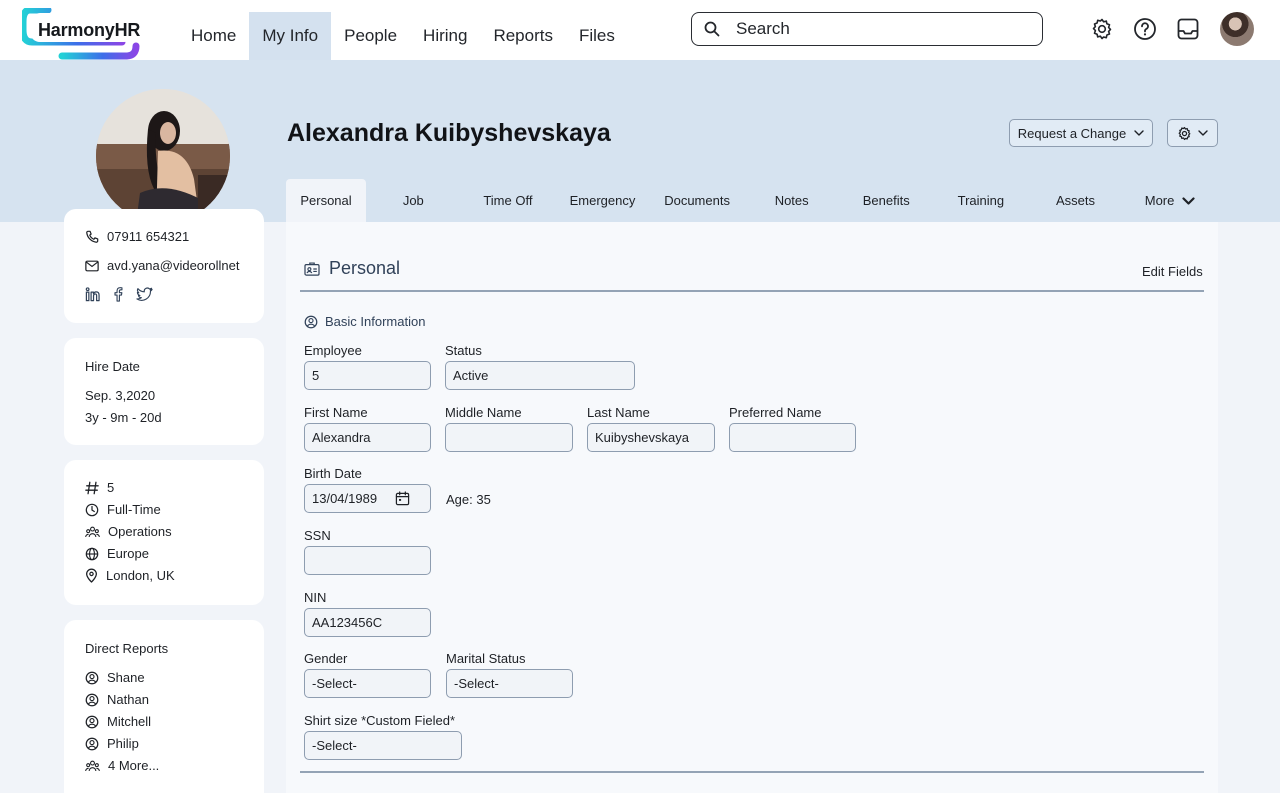 The image size is (1280, 793). Describe the element at coordinates (1237, 29) in the screenshot. I see `user-avatar` at that location.